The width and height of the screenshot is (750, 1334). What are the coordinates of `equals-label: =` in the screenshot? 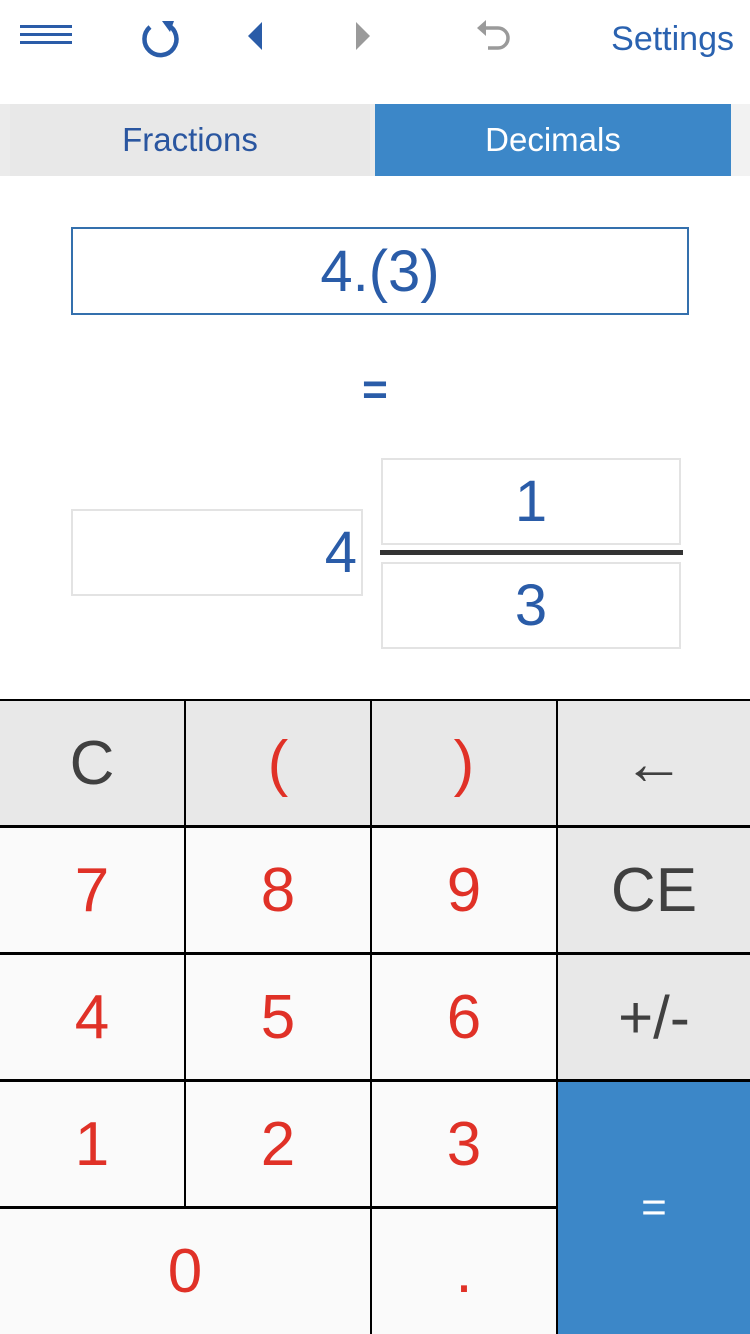 It's located at (375, 389).